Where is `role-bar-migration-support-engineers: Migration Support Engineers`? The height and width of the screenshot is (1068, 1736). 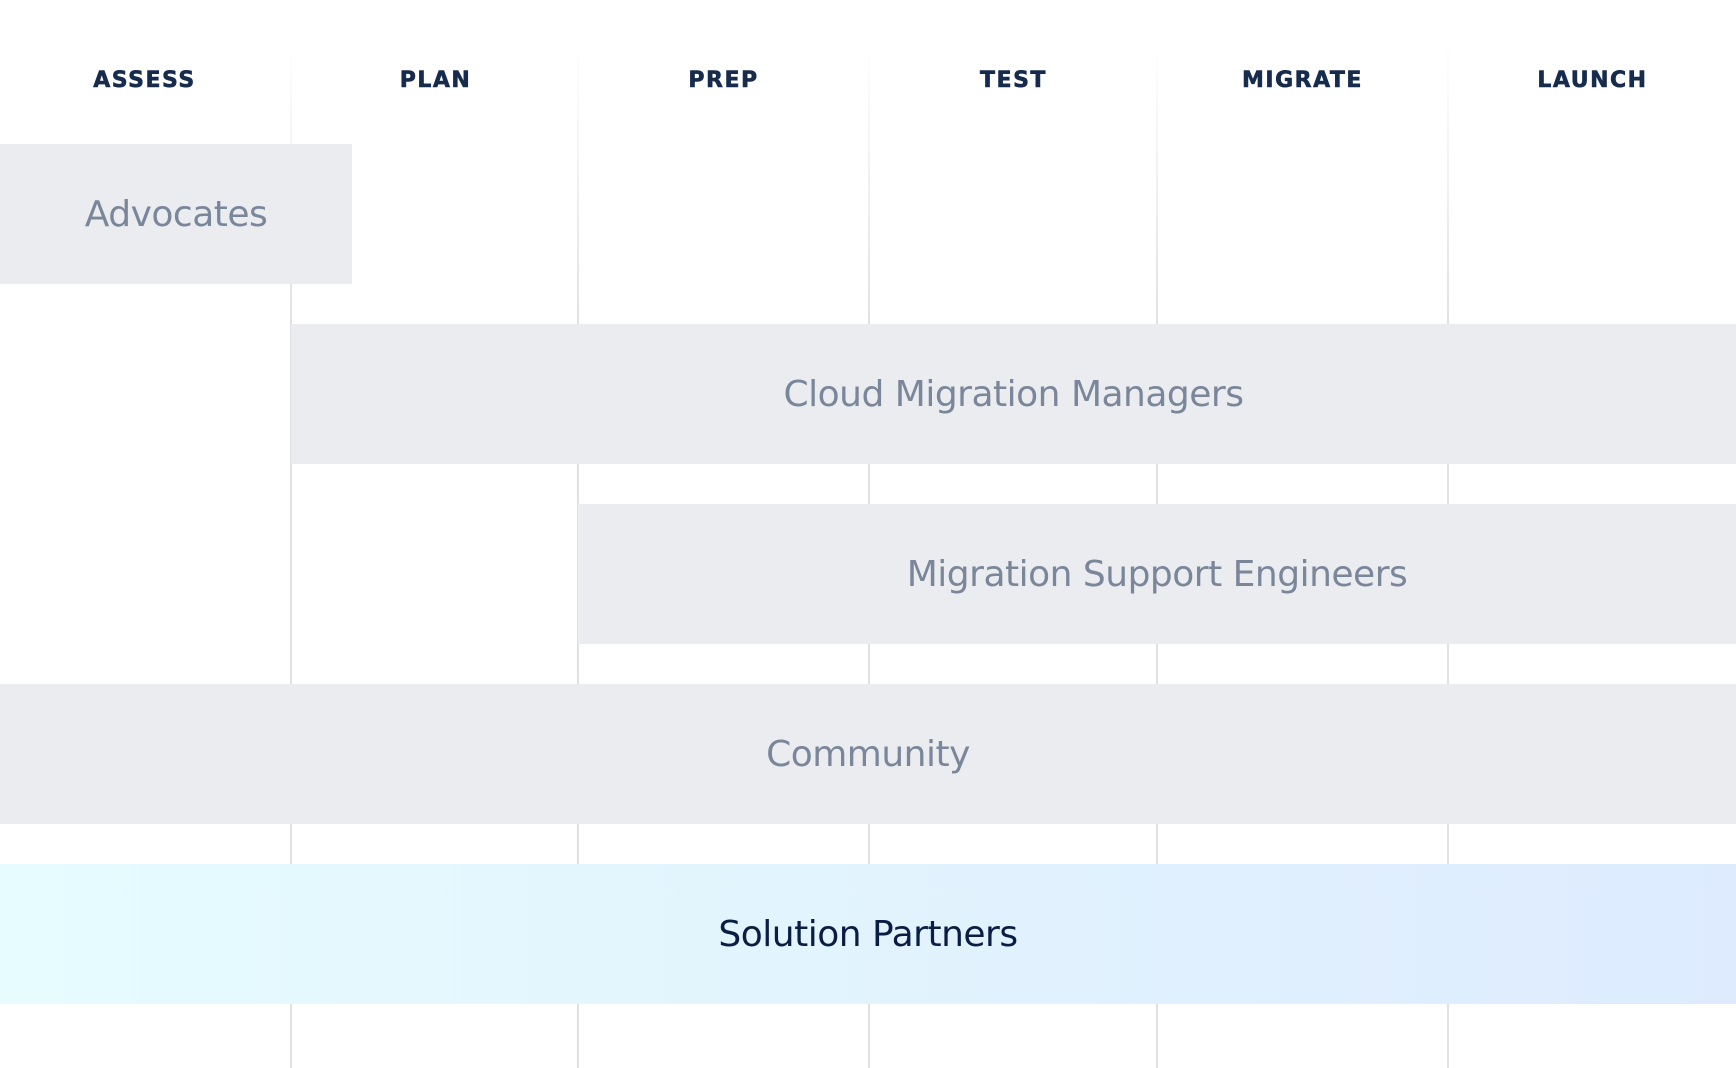
role-bar-migration-support-engineers: Migration Support Engineers is located at coordinates (1157, 574).